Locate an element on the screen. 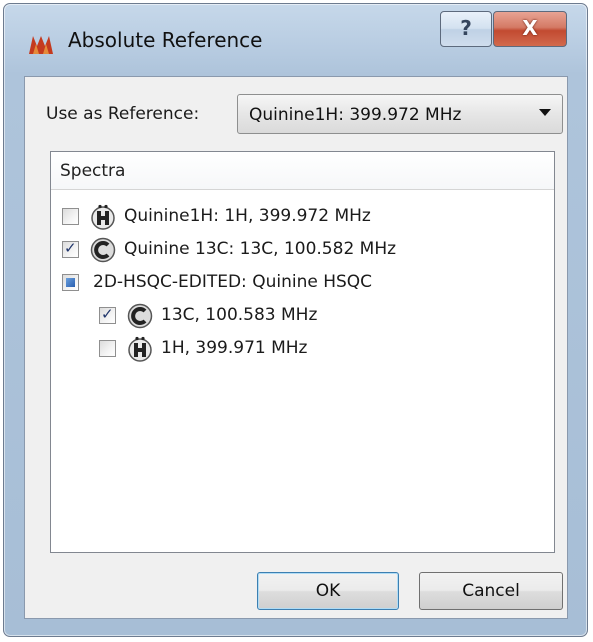 This screenshot has height=642, width=593. tree-item-hsqc-13c: ✓ 13C, 100.583 MHz is located at coordinates (319, 317).